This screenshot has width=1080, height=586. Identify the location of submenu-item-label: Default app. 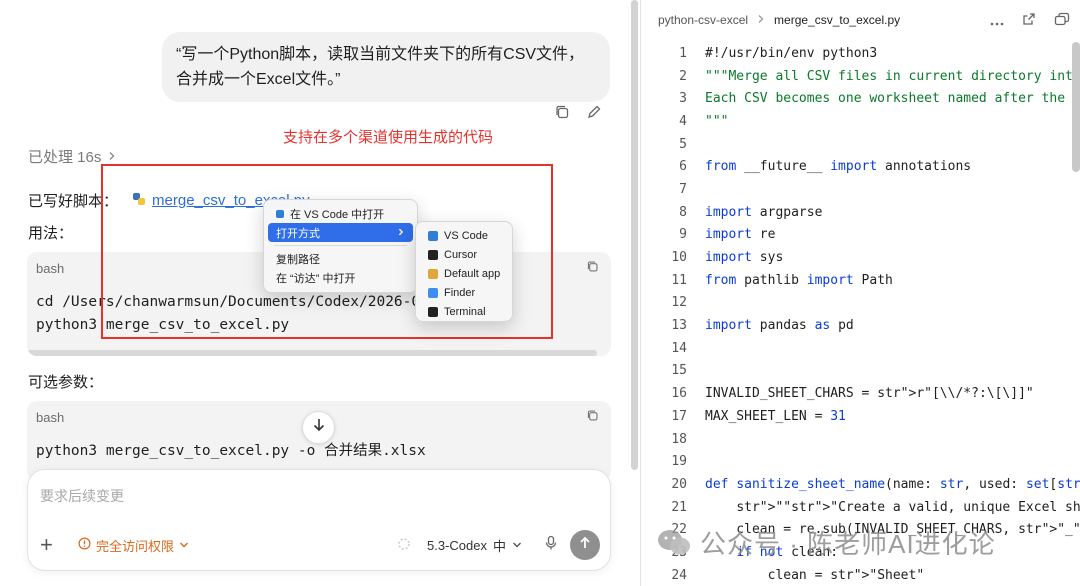
(472, 273).